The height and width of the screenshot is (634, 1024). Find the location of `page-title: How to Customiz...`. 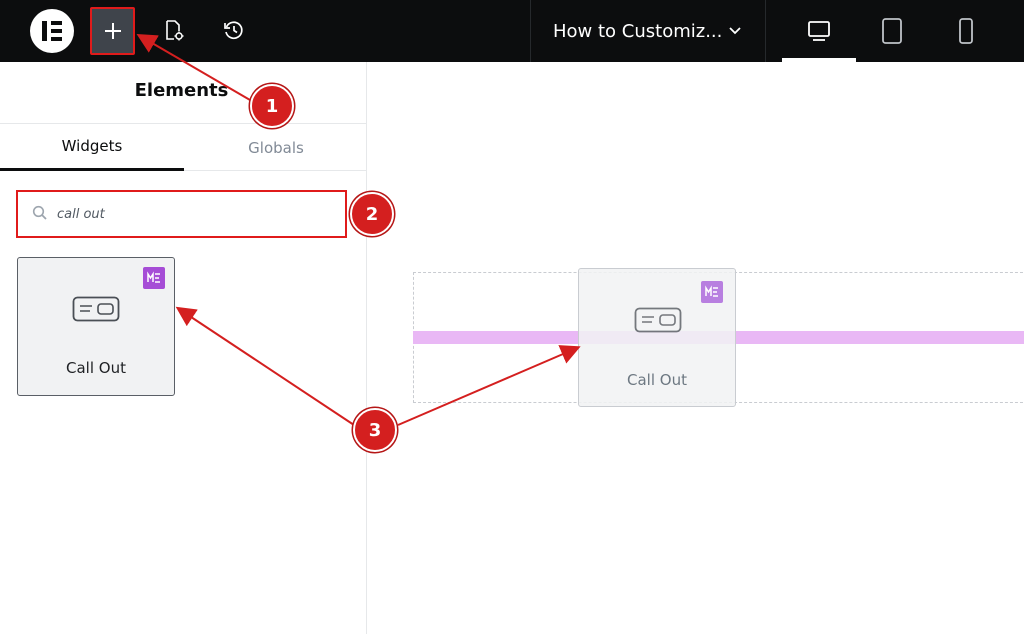

page-title: How to Customiz... is located at coordinates (638, 31).